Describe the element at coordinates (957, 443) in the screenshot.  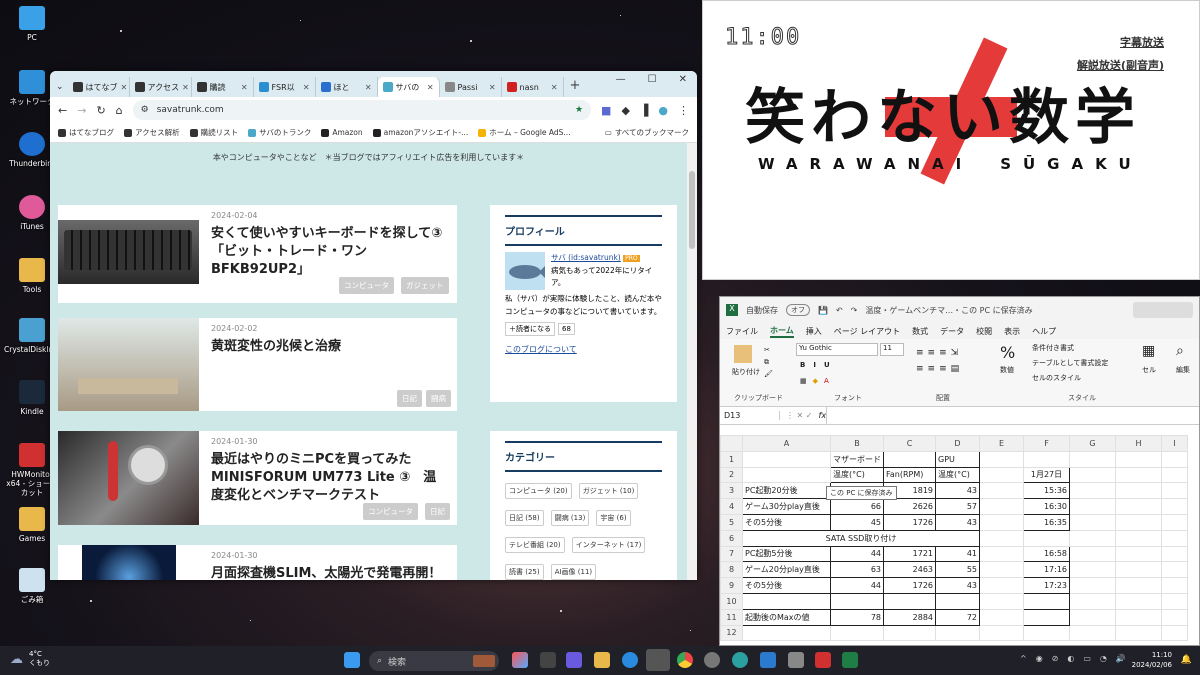
I see `column-header: D` at that location.